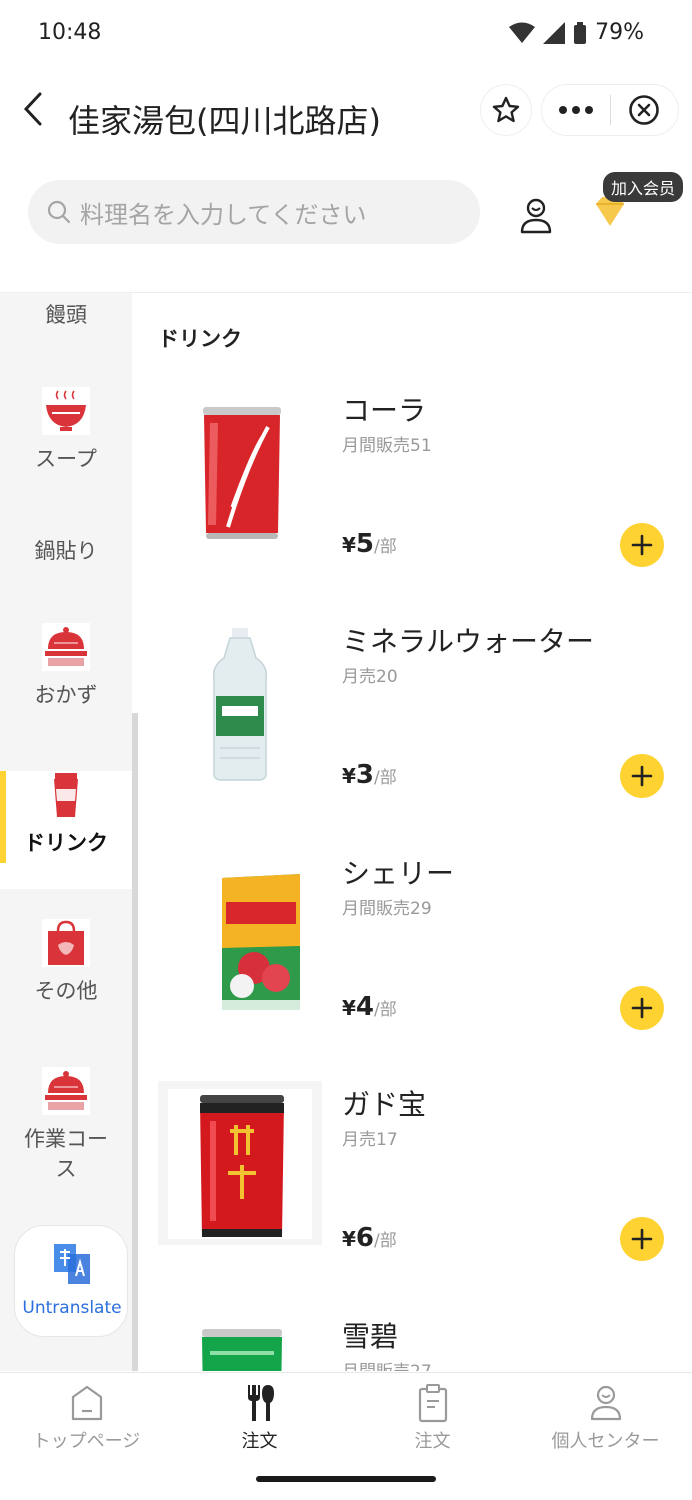 Image resolution: width=692 pixels, height=1500 pixels. What do you see at coordinates (72, 1308) in the screenshot?
I see `untranslate-label: Untranslate` at bounding box center [72, 1308].